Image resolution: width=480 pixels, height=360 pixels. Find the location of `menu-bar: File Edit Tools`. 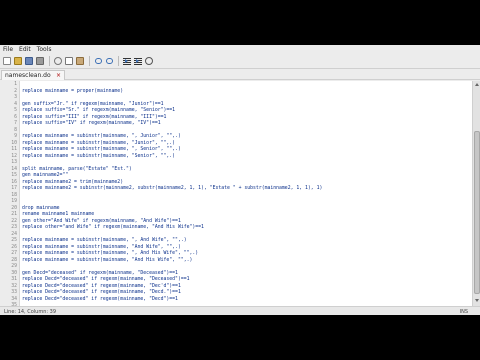

menu-bar: File Edit Tools is located at coordinates (240, 49).